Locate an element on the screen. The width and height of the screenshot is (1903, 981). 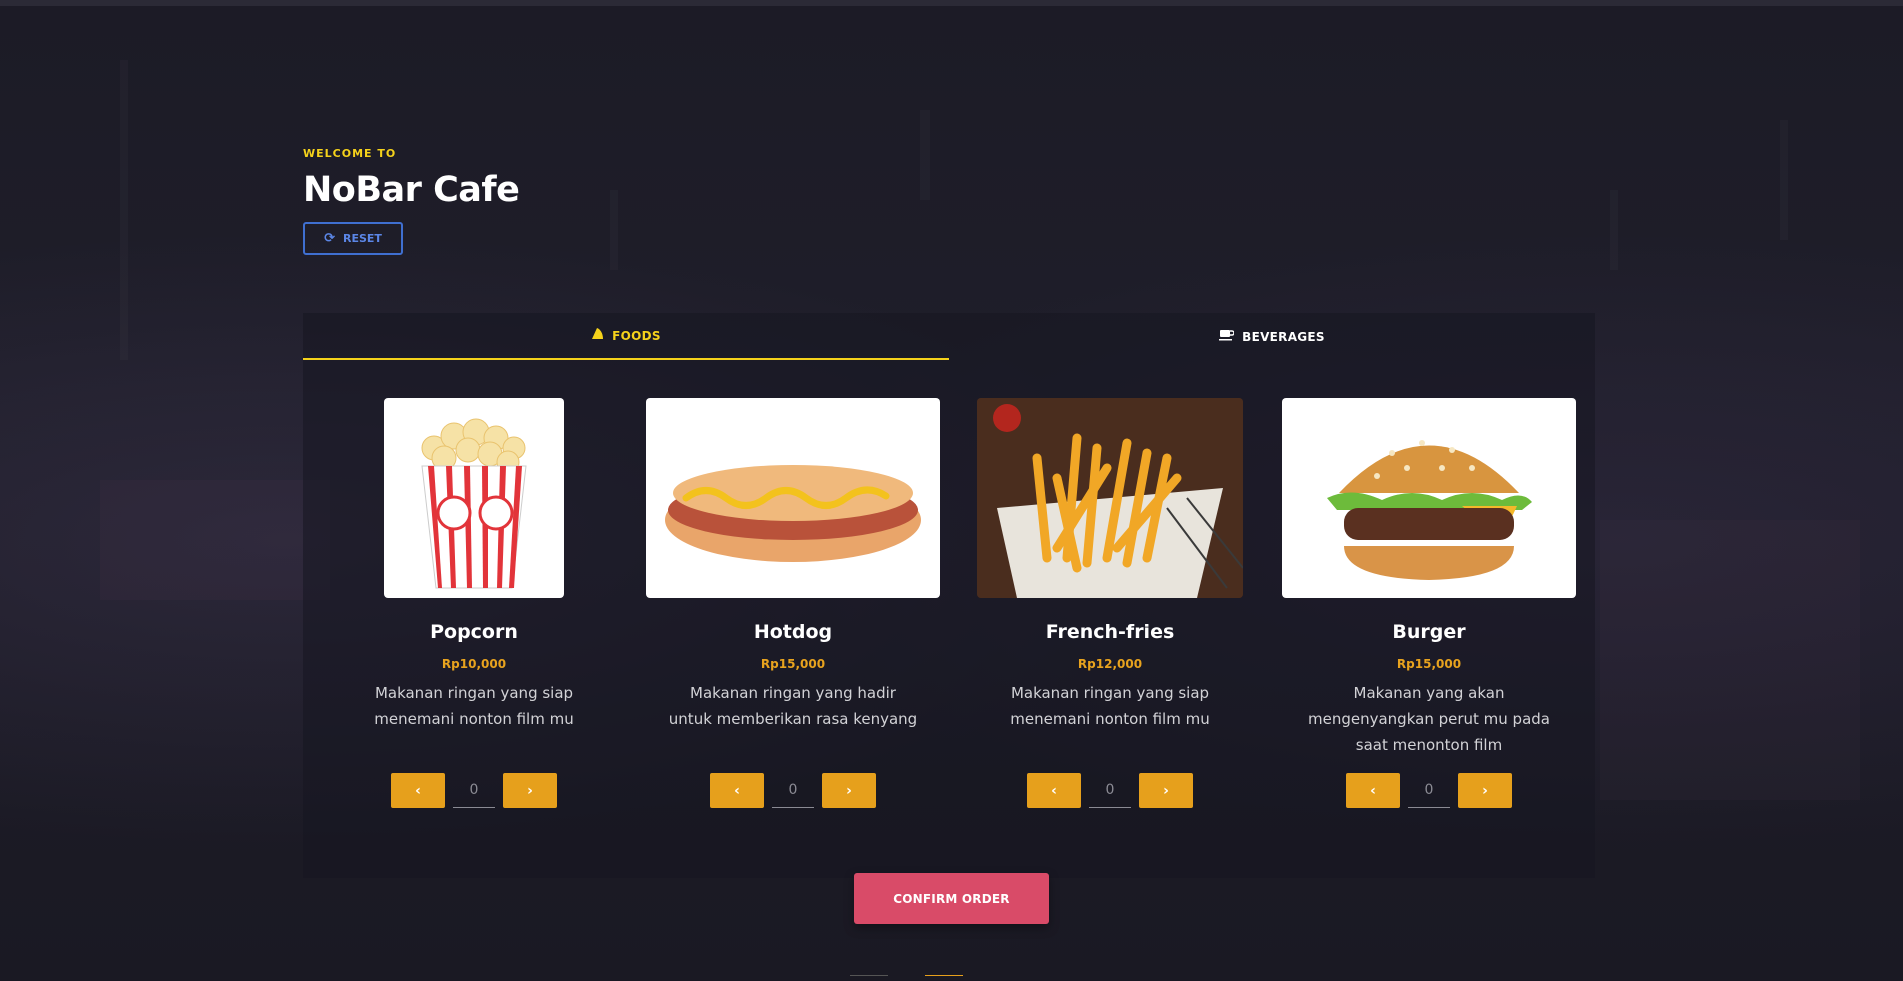
mug-icon is located at coordinates (1227, 336).